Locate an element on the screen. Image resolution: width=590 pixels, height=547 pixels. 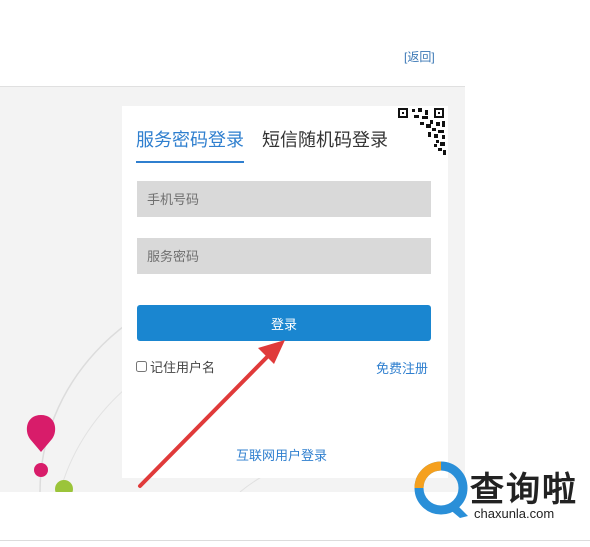
bottom-divider is located at coordinates (295, 540).